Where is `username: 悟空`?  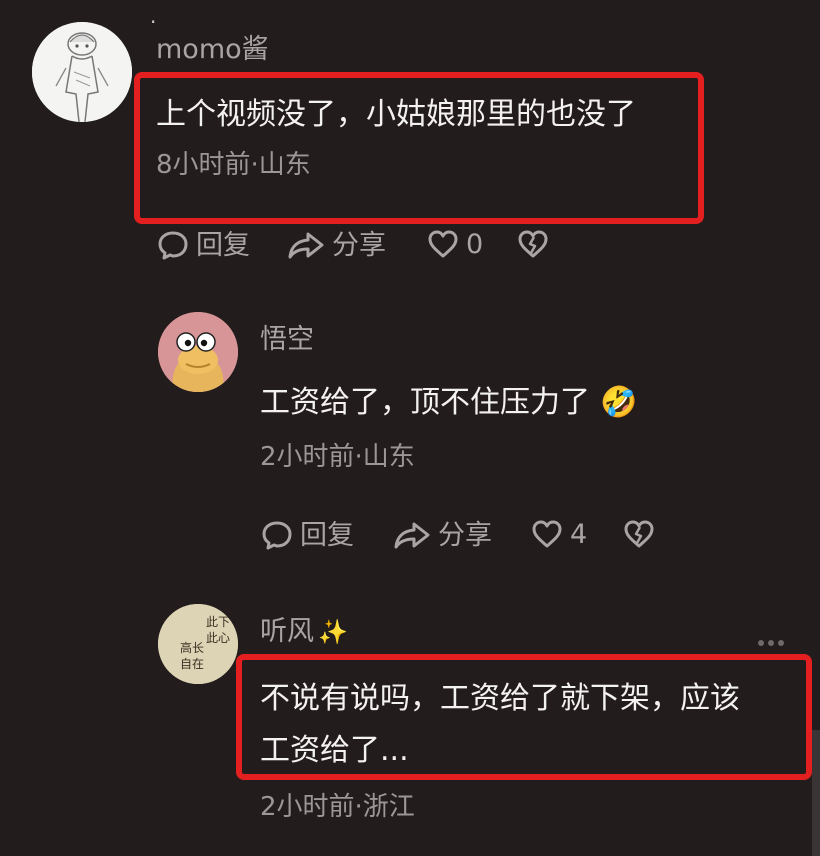
username: 悟空 is located at coordinates (287, 339).